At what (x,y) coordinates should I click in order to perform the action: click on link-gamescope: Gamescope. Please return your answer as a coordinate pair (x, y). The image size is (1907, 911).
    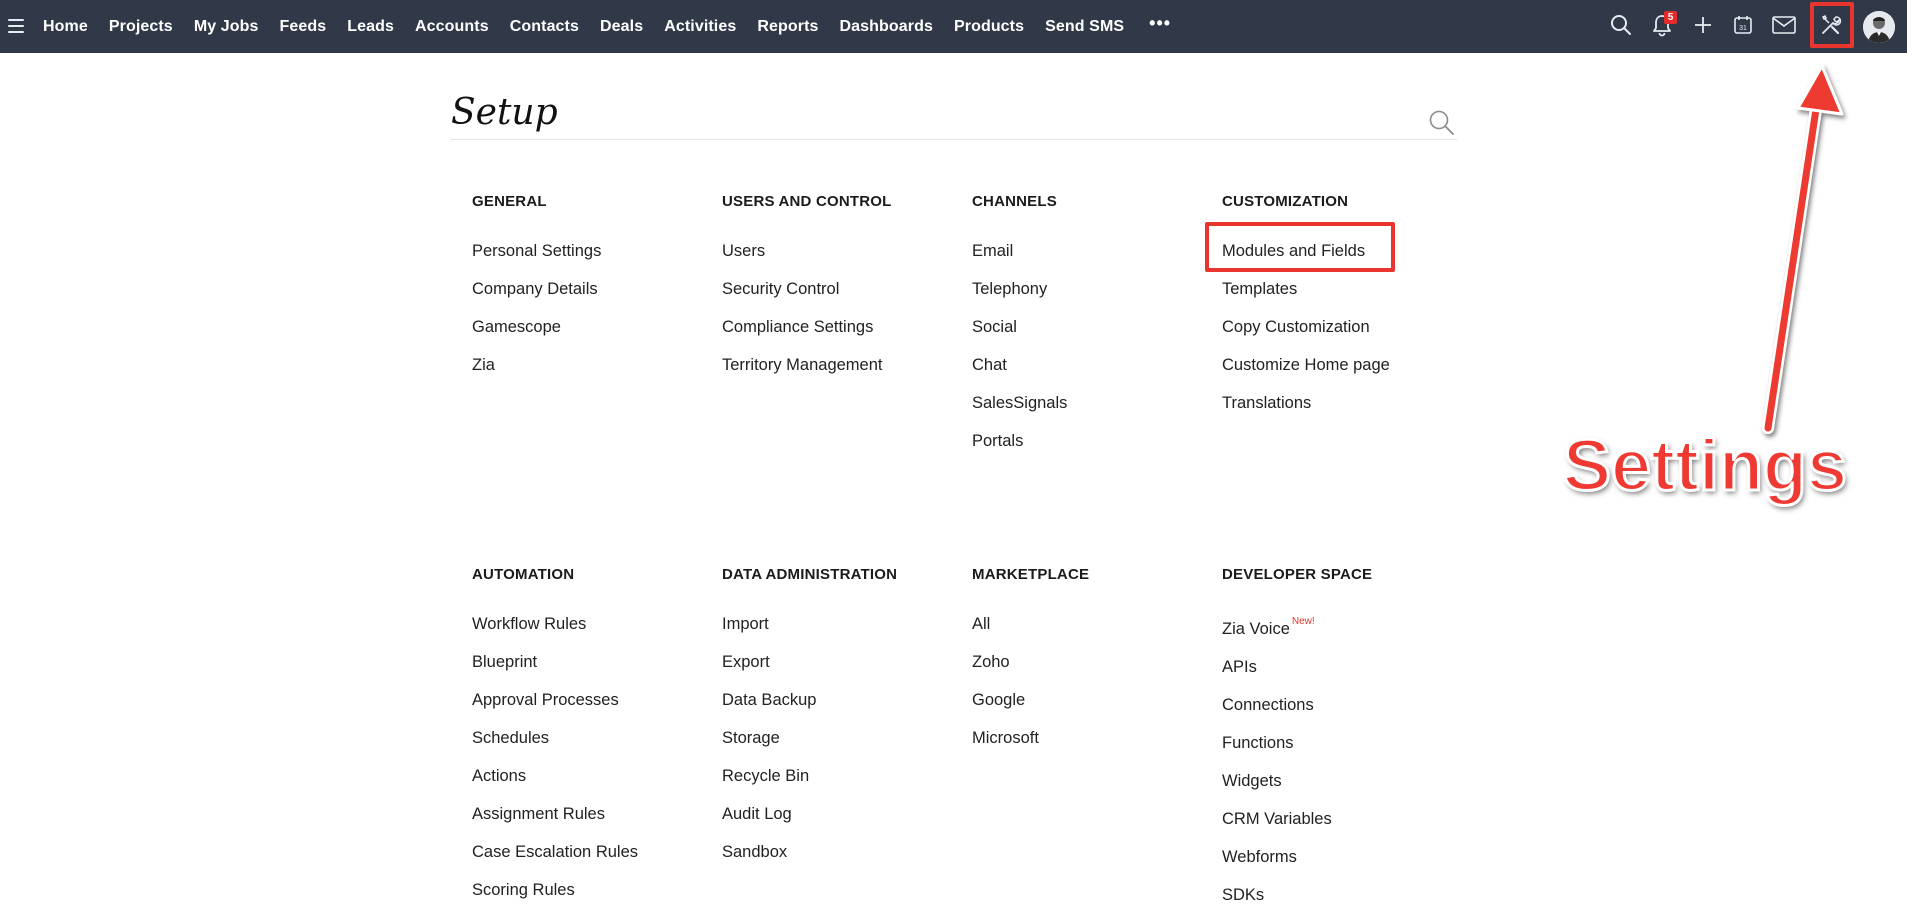
    Looking at the image, I should click on (536, 335).